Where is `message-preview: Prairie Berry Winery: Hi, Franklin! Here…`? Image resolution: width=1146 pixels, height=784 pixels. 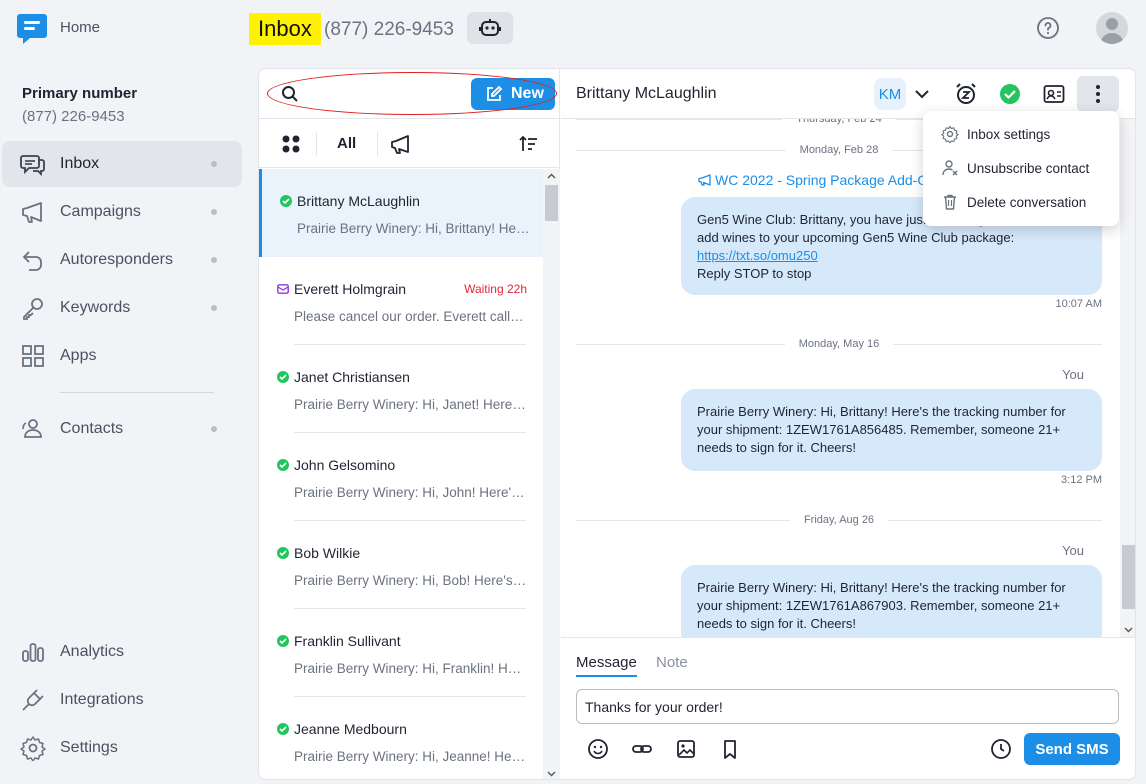
message-preview: Prairie Berry Winery: Hi, Franklin! Here… is located at coordinates (411, 668).